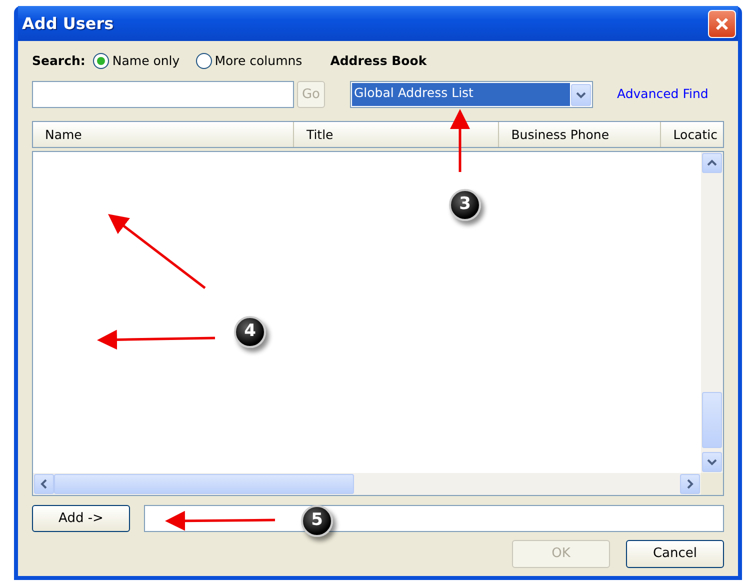  What do you see at coordinates (675, 554) in the screenshot?
I see `cancel-button: Cancel` at bounding box center [675, 554].